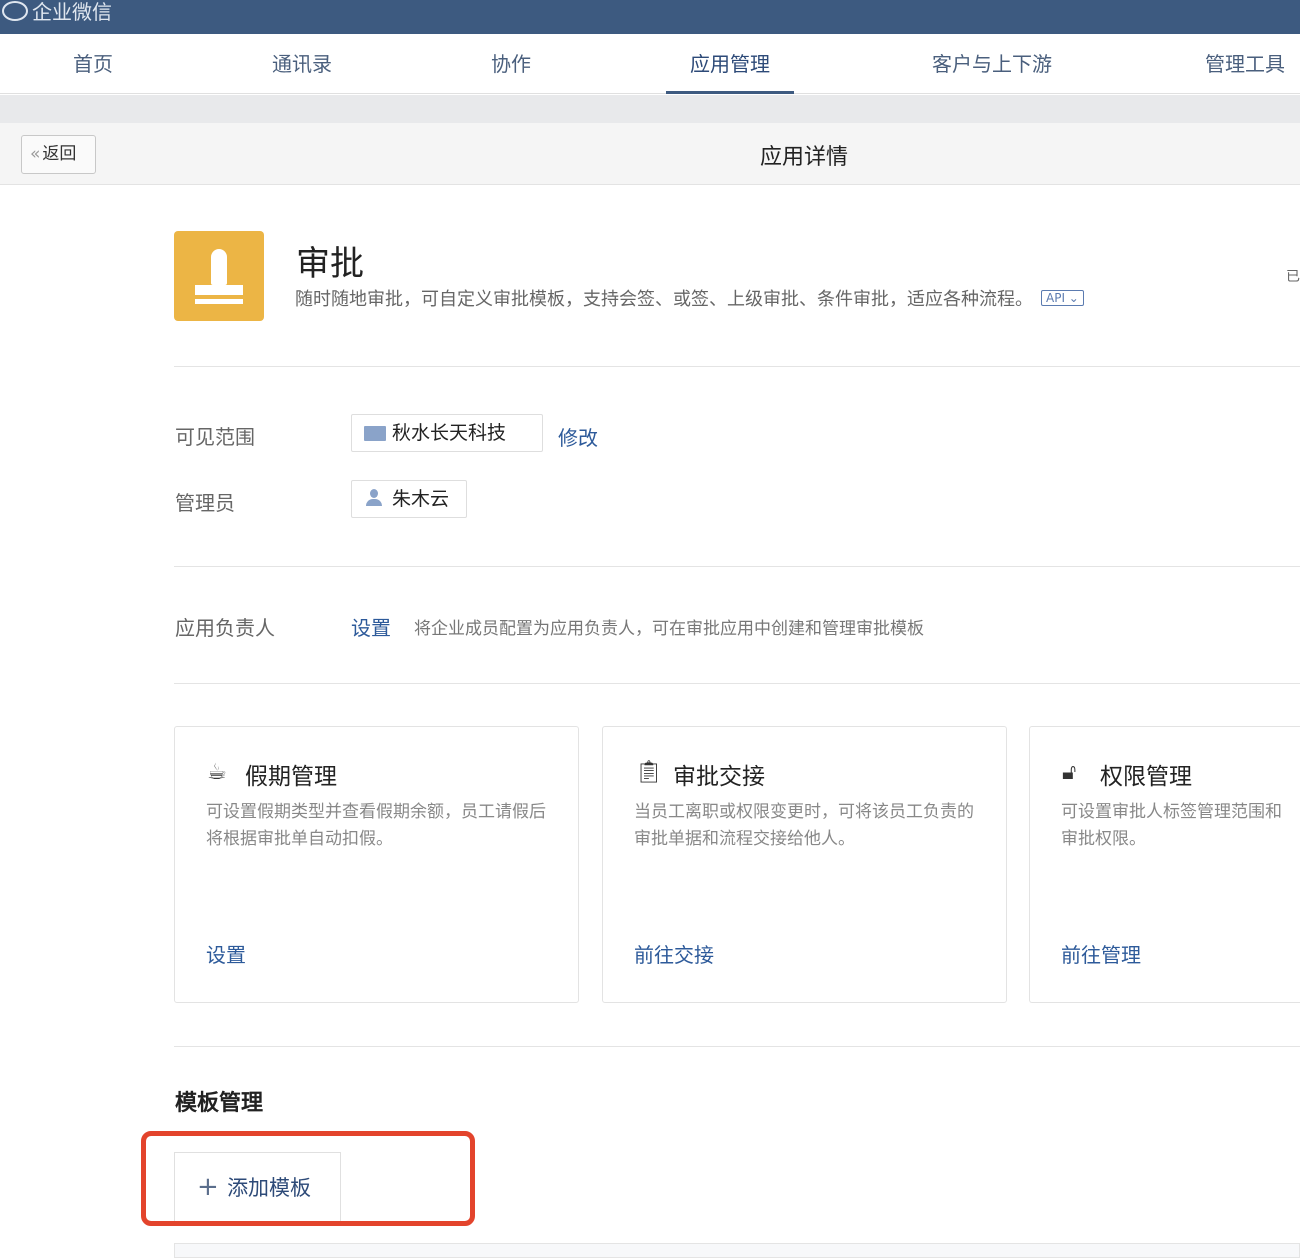 Image resolution: width=1300 pixels, height=1258 pixels. What do you see at coordinates (669, 629) in the screenshot?
I see `owner-hint: 将企业成员配置为应用负责人，可在审批应用中创建和管理审批模板` at bounding box center [669, 629].